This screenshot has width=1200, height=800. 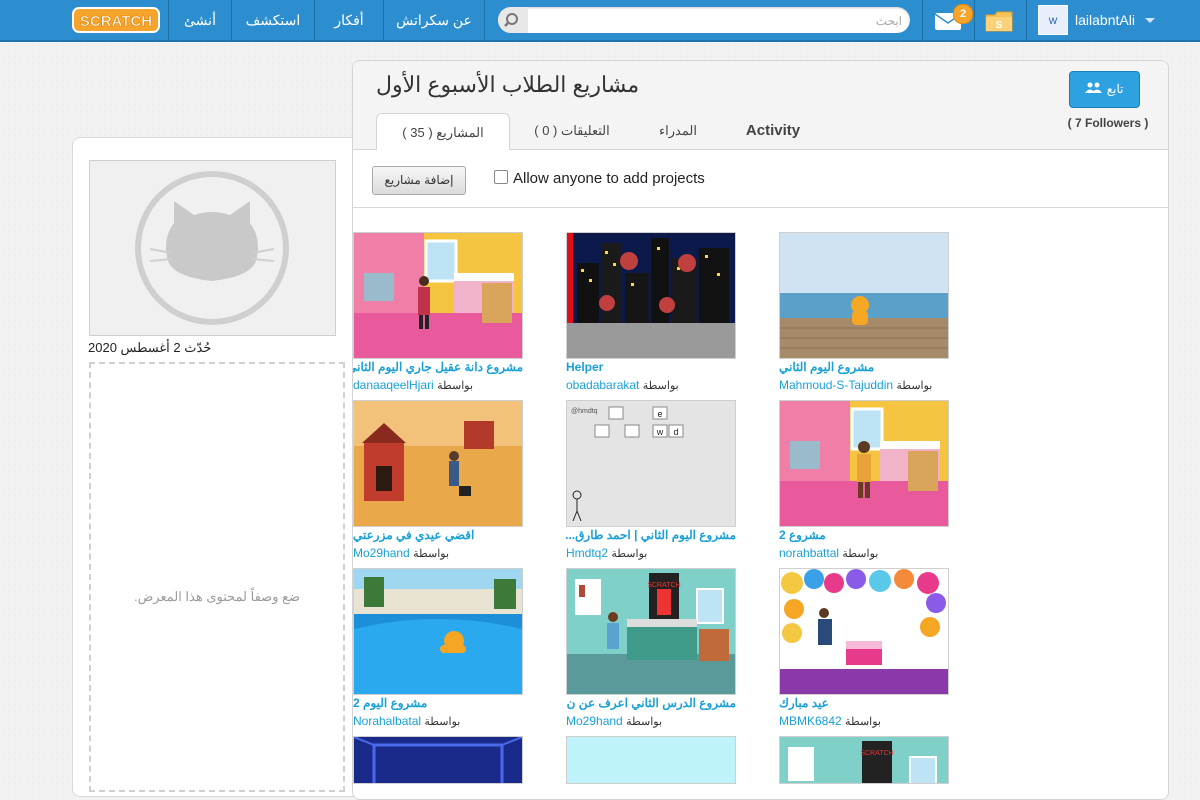 I want to click on svg-text: e, so click(x=659, y=414).